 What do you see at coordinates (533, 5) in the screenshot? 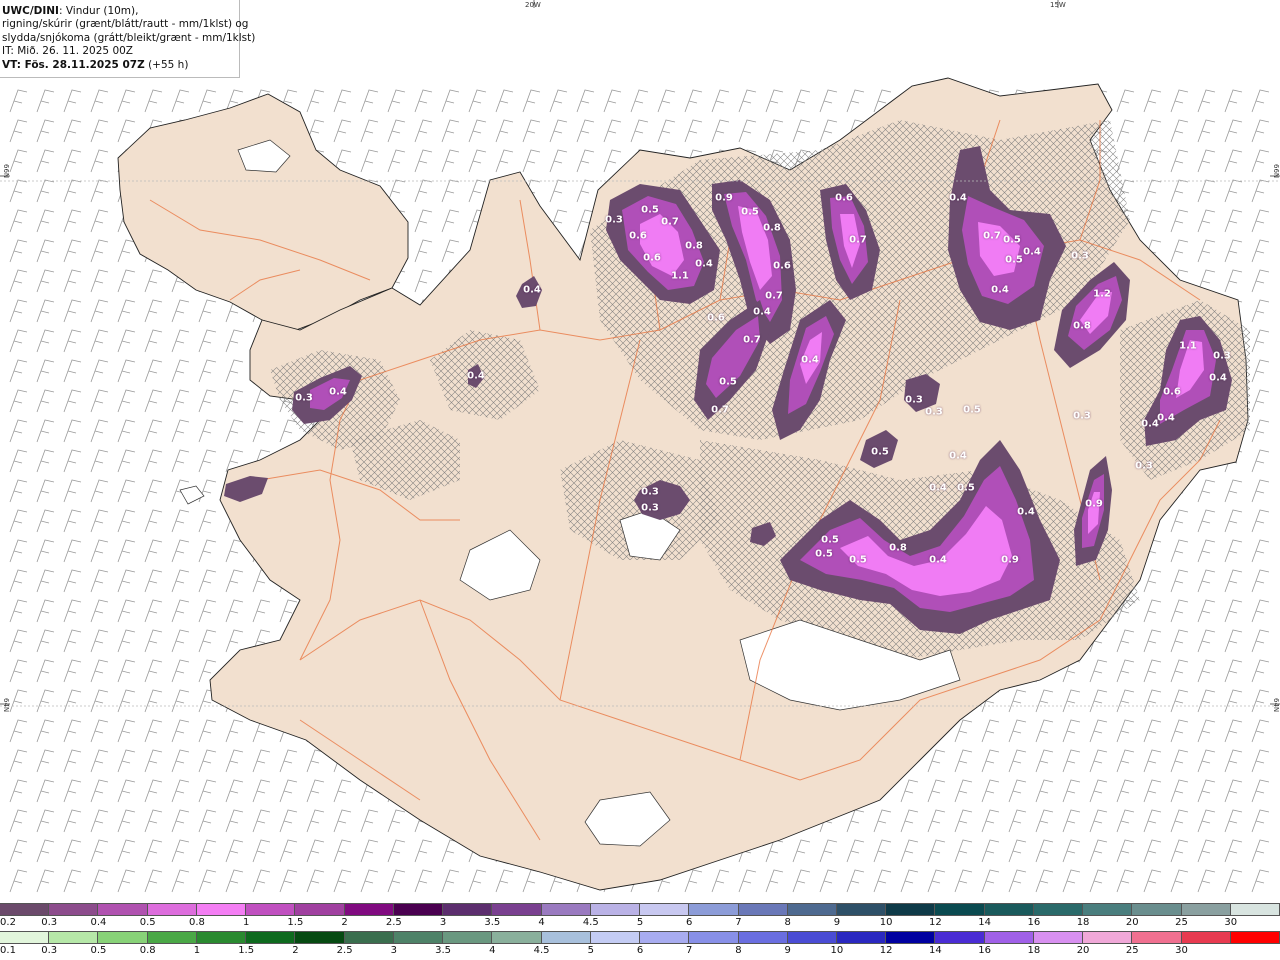
I see `longitude-label-20w: 20W` at bounding box center [533, 5].